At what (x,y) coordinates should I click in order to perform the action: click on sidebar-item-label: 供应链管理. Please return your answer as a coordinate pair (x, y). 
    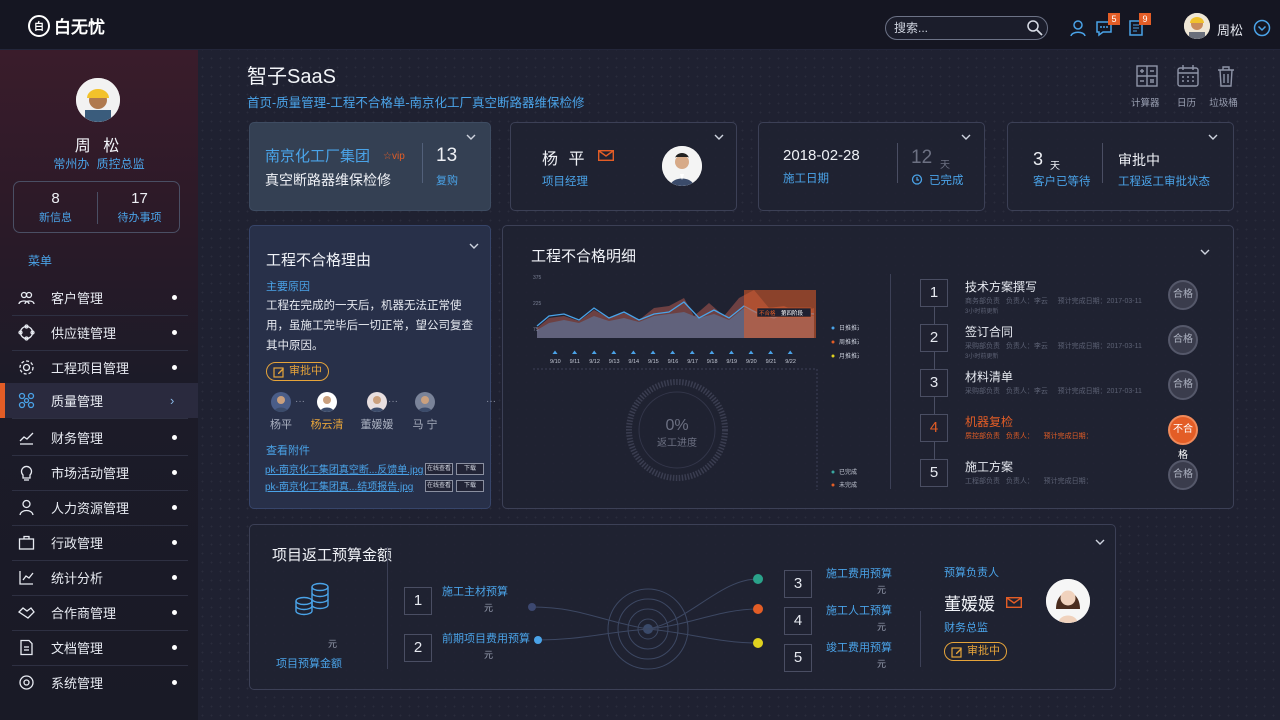
    Looking at the image, I should click on (84, 333).